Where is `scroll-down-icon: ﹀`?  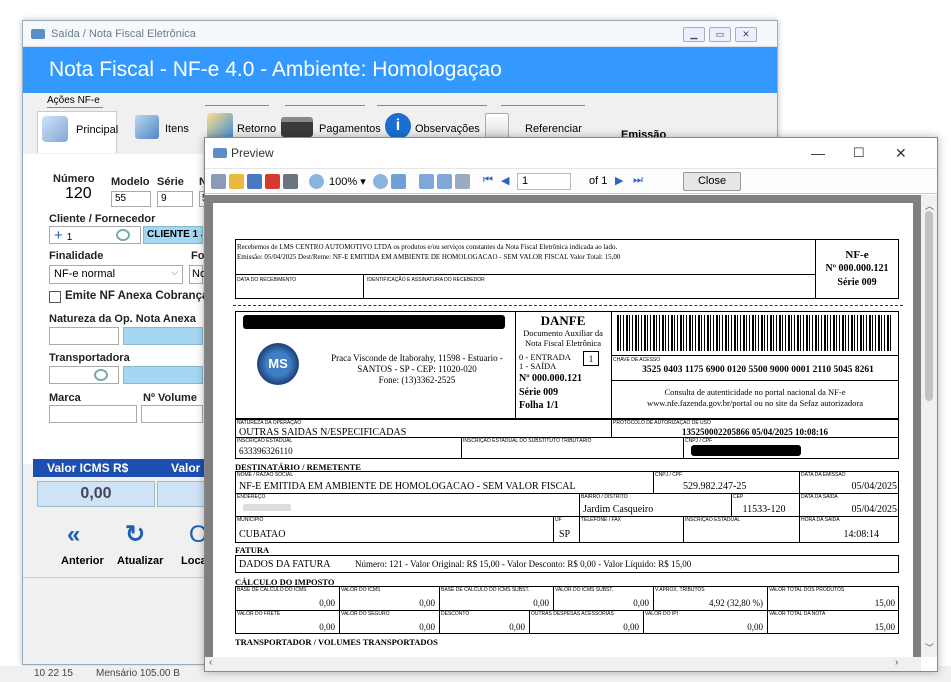
scroll-down-icon: ﹀ is located at coordinates (929, 647).